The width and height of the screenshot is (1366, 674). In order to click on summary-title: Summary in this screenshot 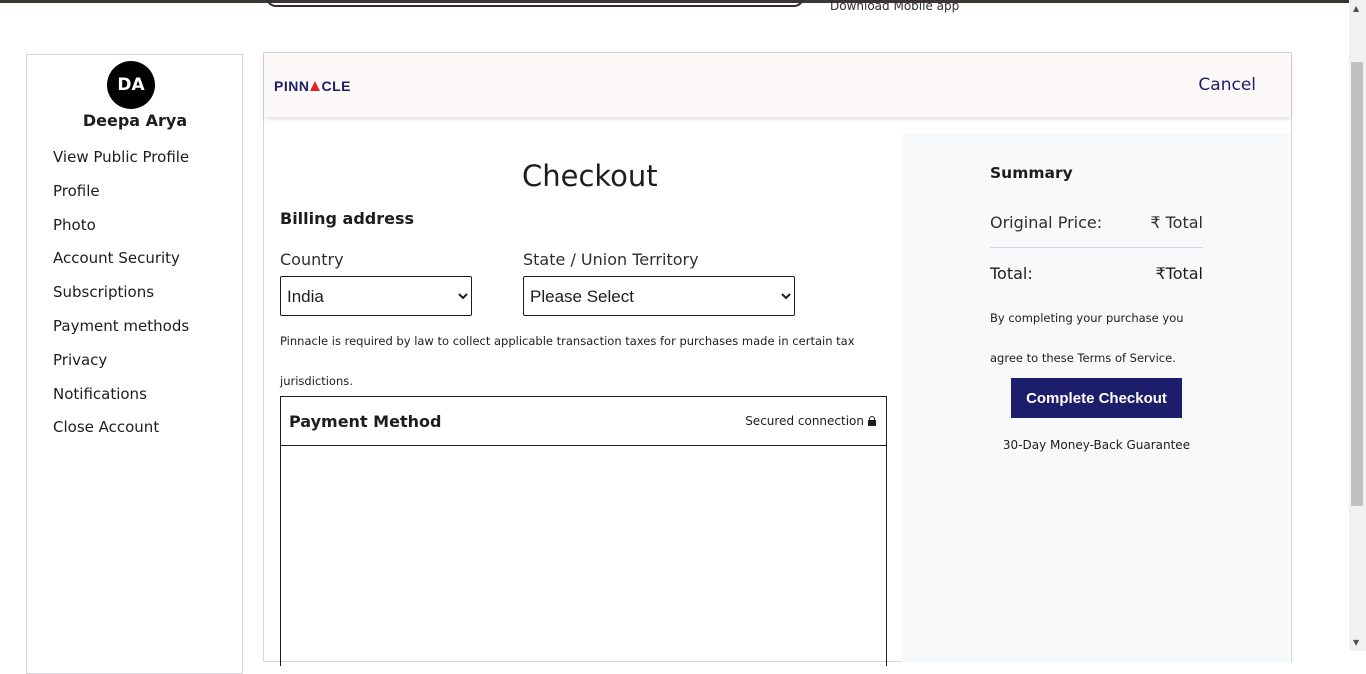, I will do `click(1031, 173)`.